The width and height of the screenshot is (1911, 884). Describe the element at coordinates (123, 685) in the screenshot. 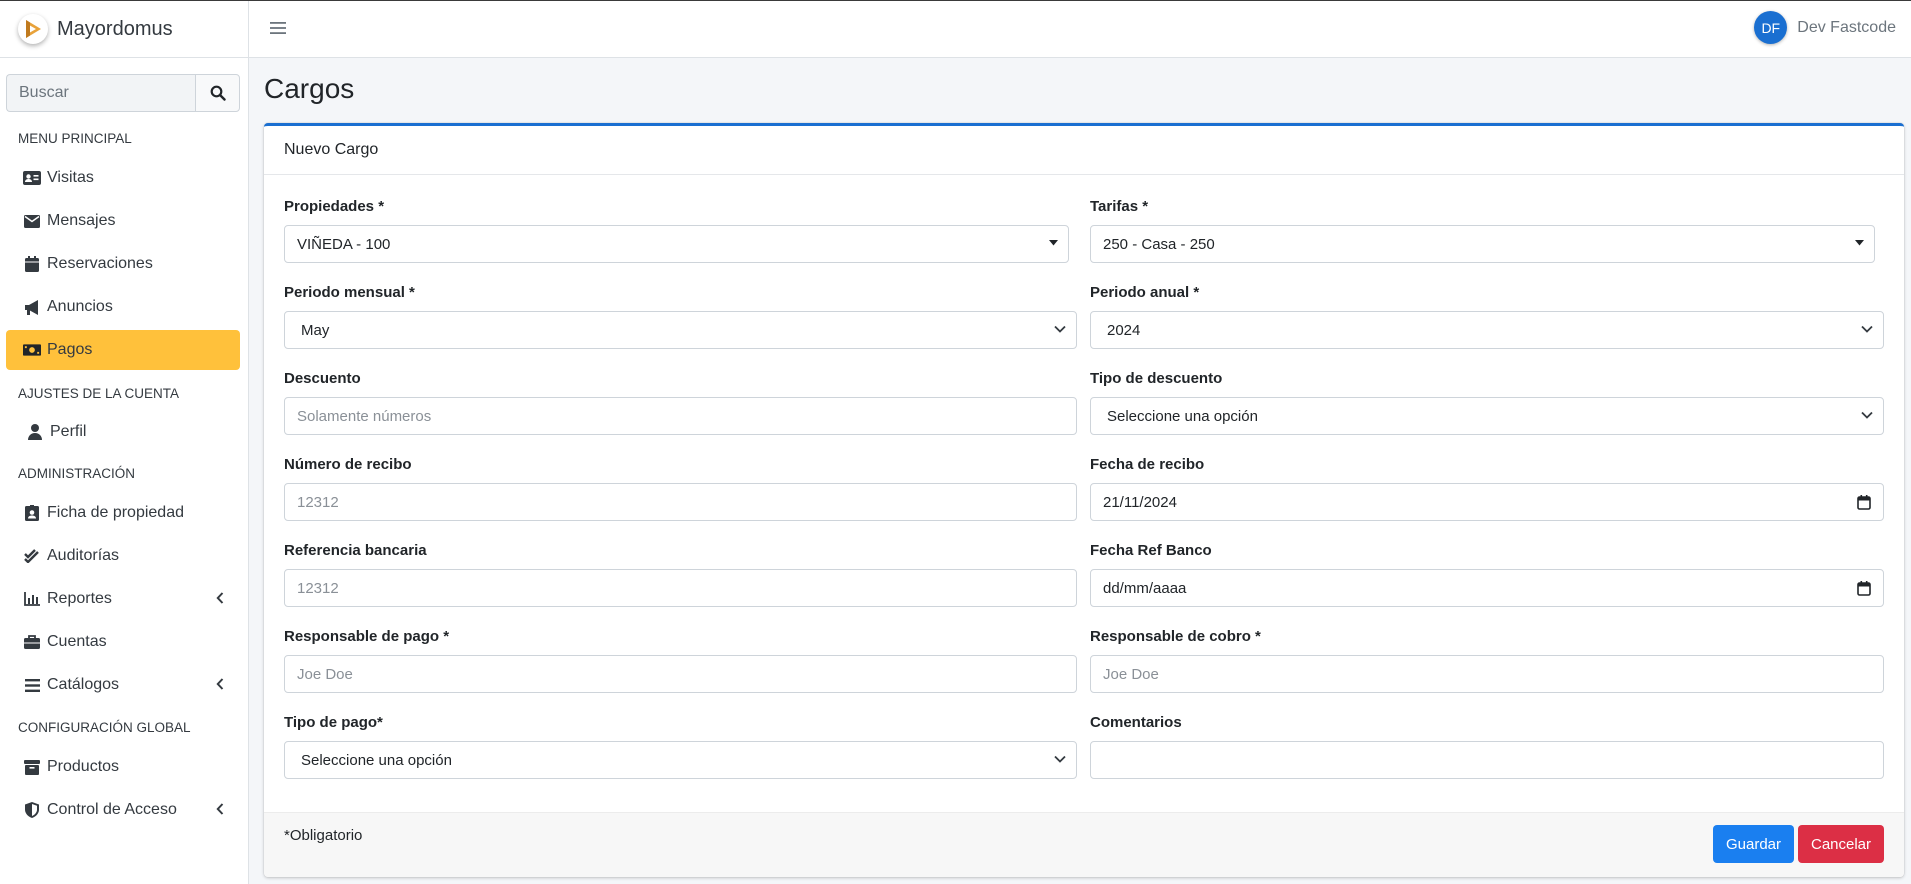

I see `sidebar-item-catalogos: Catálogos` at that location.